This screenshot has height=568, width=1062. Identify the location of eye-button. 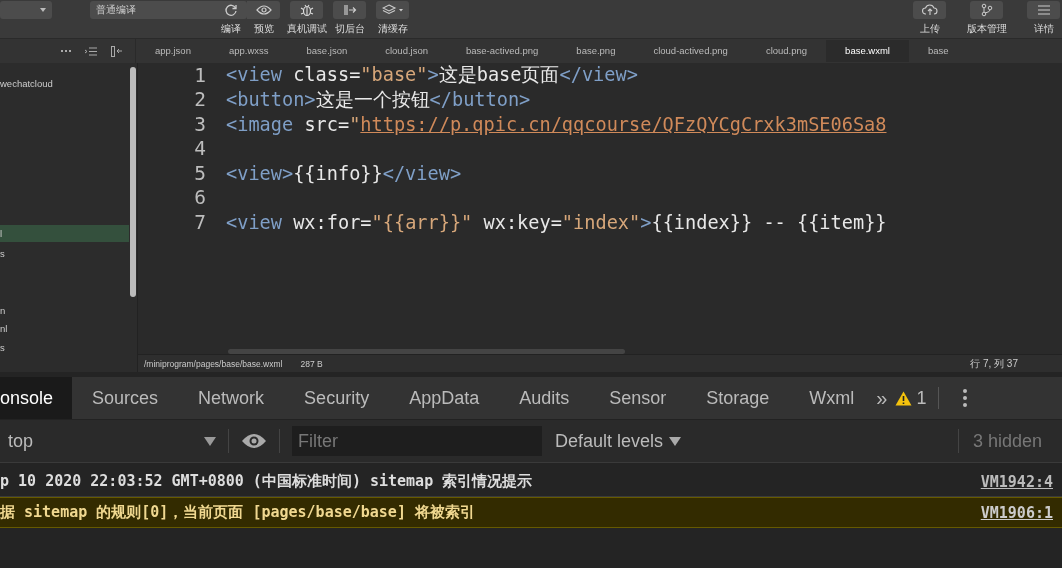
(263, 10).